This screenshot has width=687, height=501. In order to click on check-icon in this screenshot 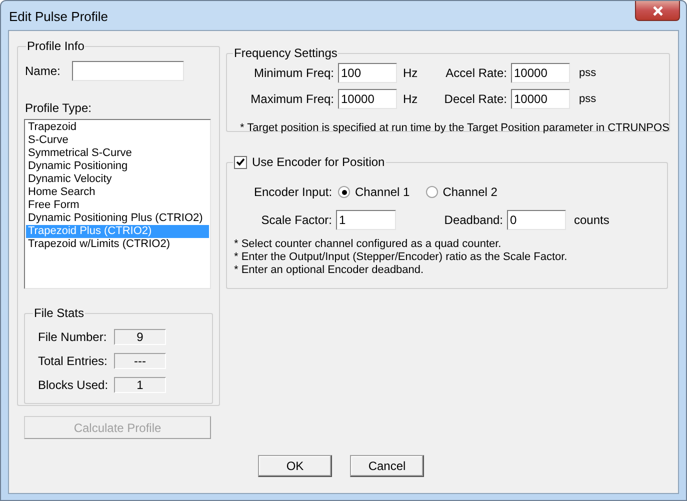, I will do `click(240, 162)`.